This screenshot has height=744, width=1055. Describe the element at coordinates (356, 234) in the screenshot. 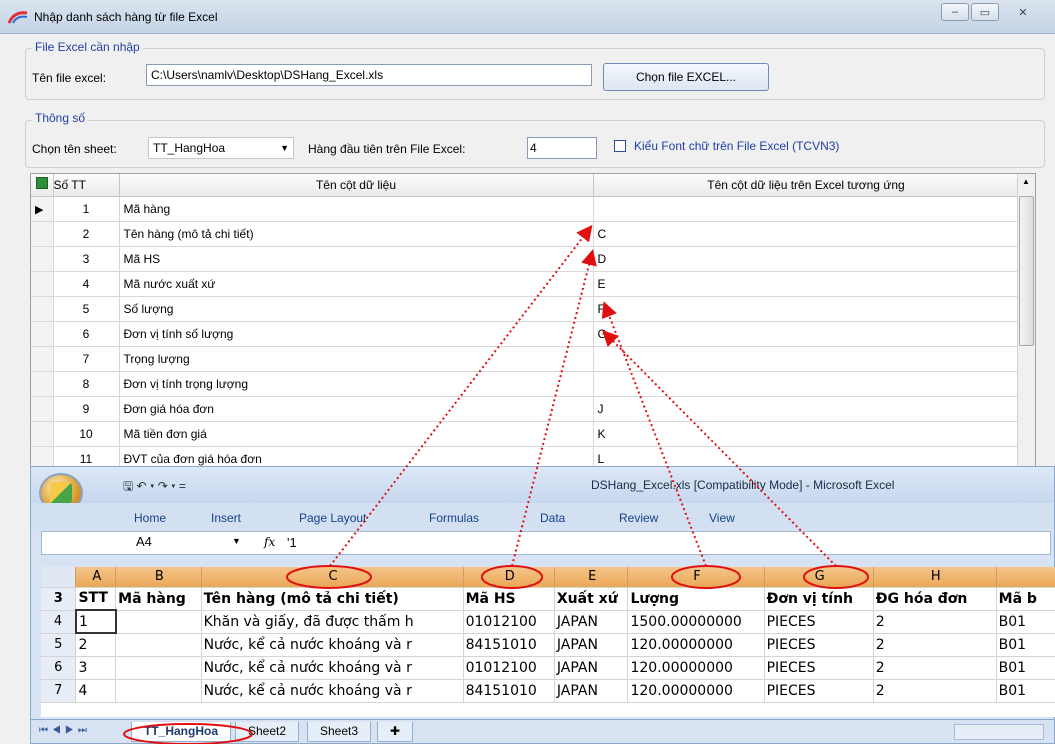

I see `cell-name: Tên hàng (mô tả chi tiết)` at that location.